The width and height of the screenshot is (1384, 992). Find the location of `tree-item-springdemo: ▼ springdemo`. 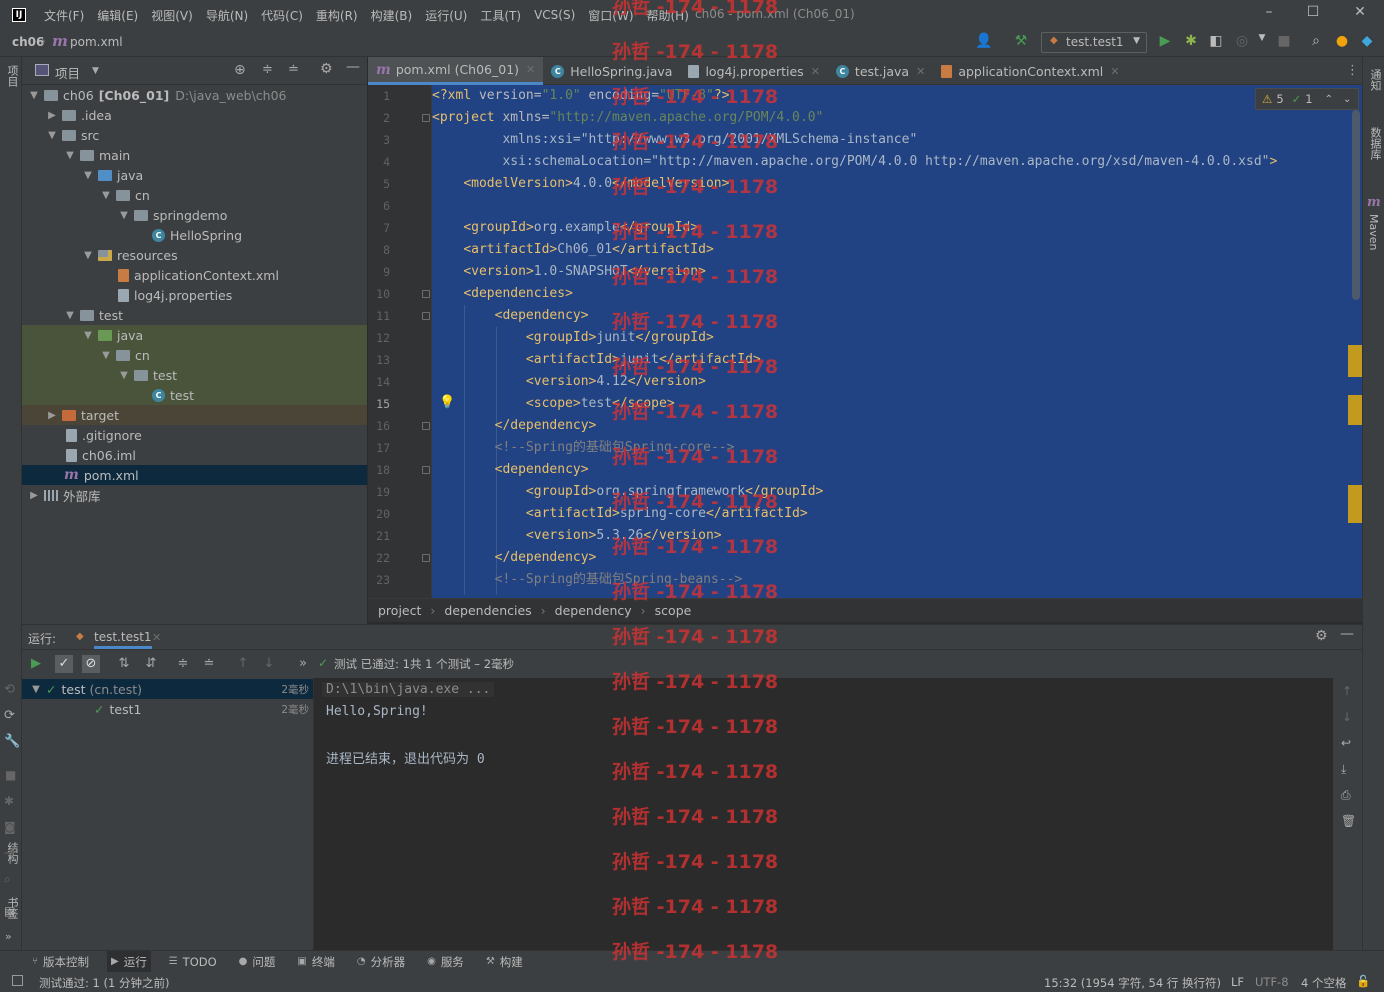

tree-item-springdemo: ▼ springdemo is located at coordinates (194, 215).